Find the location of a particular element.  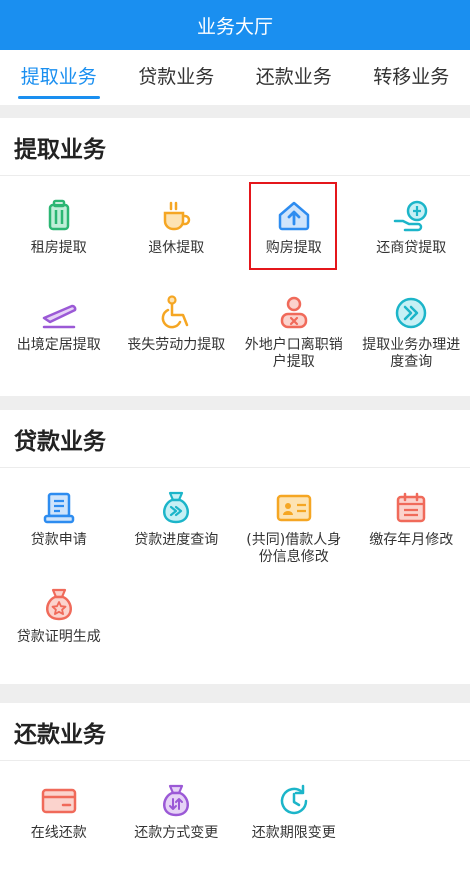

service-label: 贷款进度查询 is located at coordinates (176, 540).